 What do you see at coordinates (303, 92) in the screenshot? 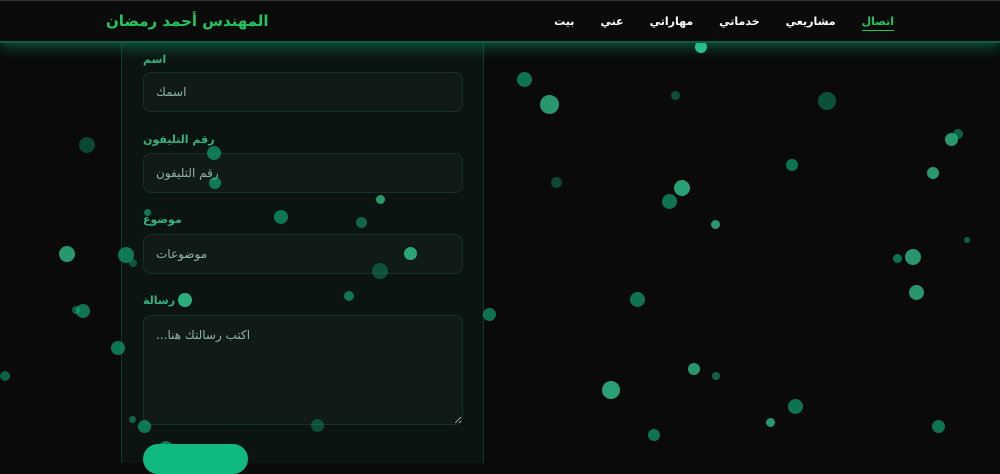
I see `name-input` at bounding box center [303, 92].